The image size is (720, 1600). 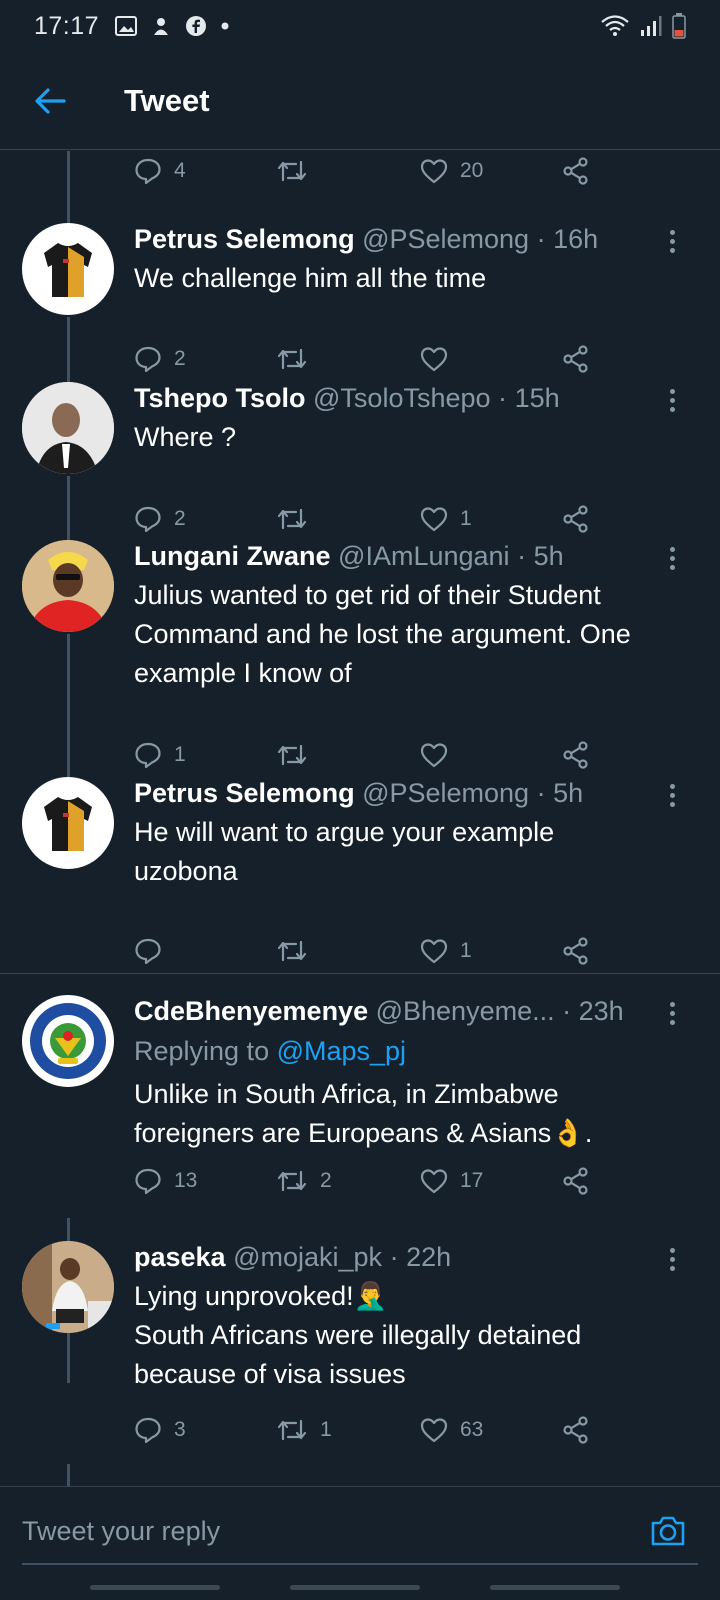 What do you see at coordinates (451, 171) in the screenshot?
I see `like-button: 20` at bounding box center [451, 171].